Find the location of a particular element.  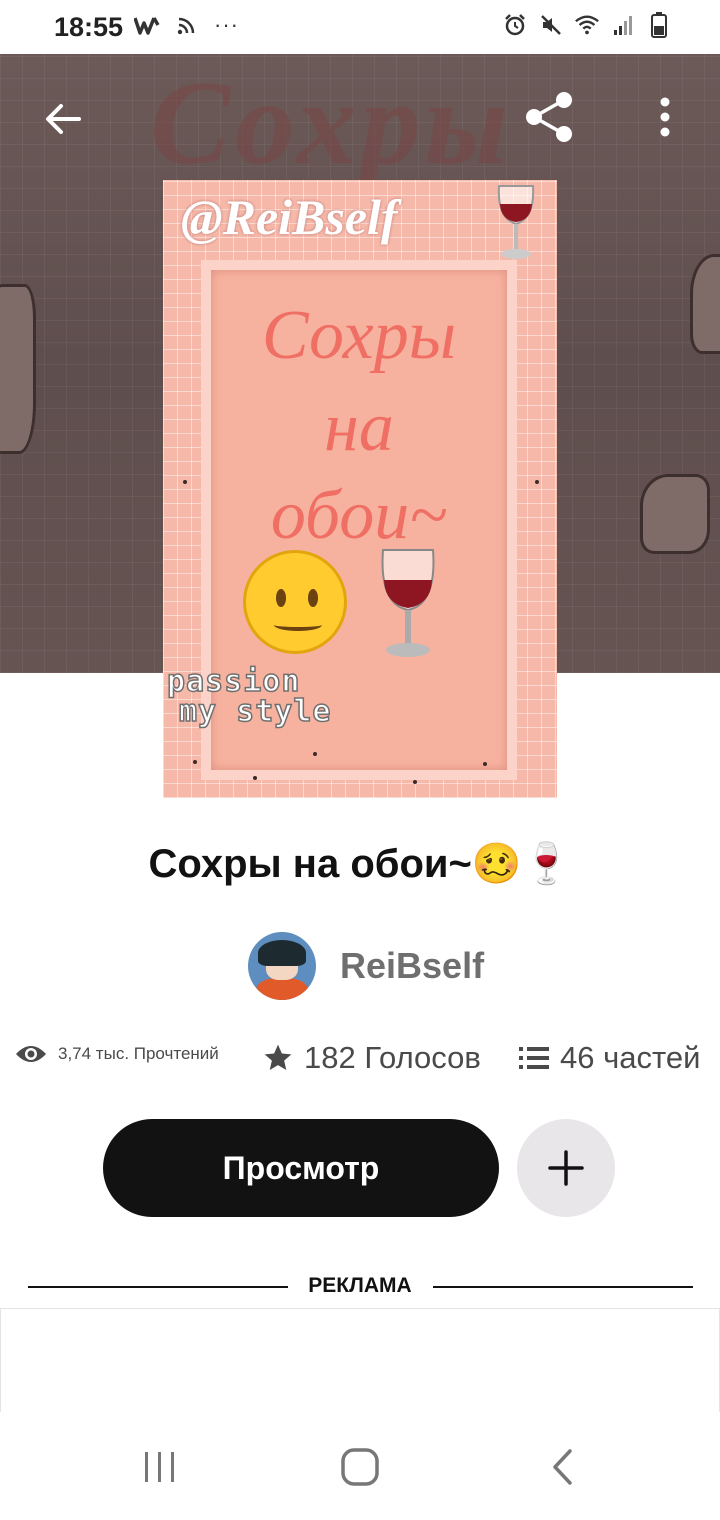

ad-divider: РЕКЛАМА is located at coordinates (360, 1288).